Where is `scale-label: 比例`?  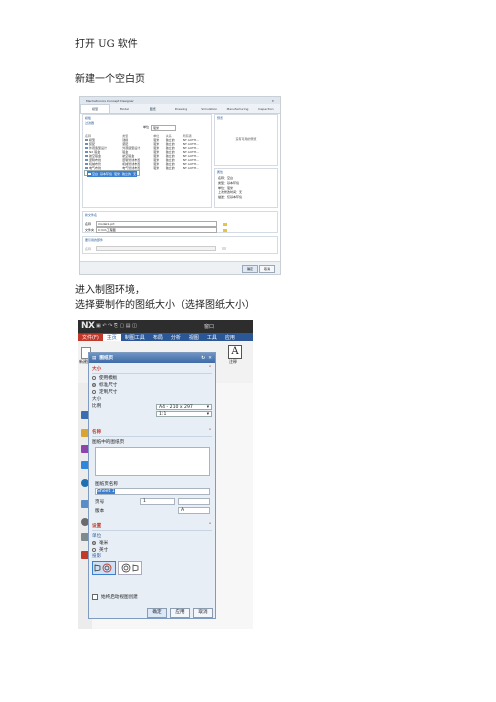 scale-label: 比例 is located at coordinates (97, 406).